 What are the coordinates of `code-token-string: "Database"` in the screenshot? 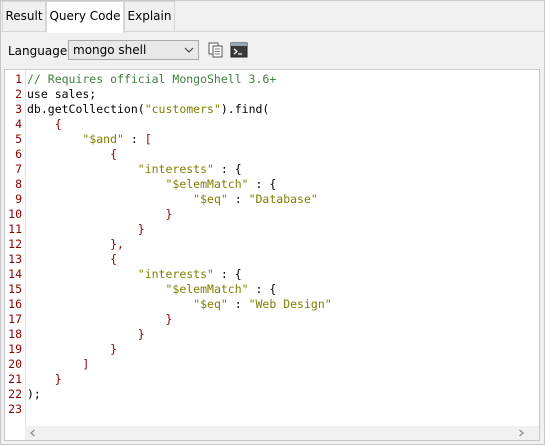 It's located at (283, 199).